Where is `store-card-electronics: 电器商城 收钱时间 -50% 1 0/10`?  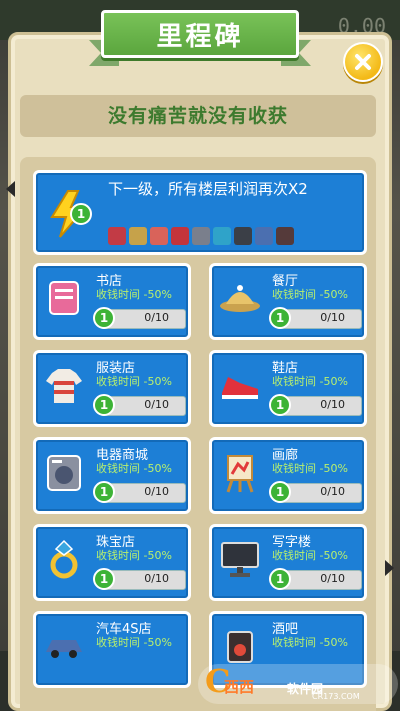 store-card-electronics: 电器商城 收钱时间 -50% 1 0/10 is located at coordinates (112, 475).